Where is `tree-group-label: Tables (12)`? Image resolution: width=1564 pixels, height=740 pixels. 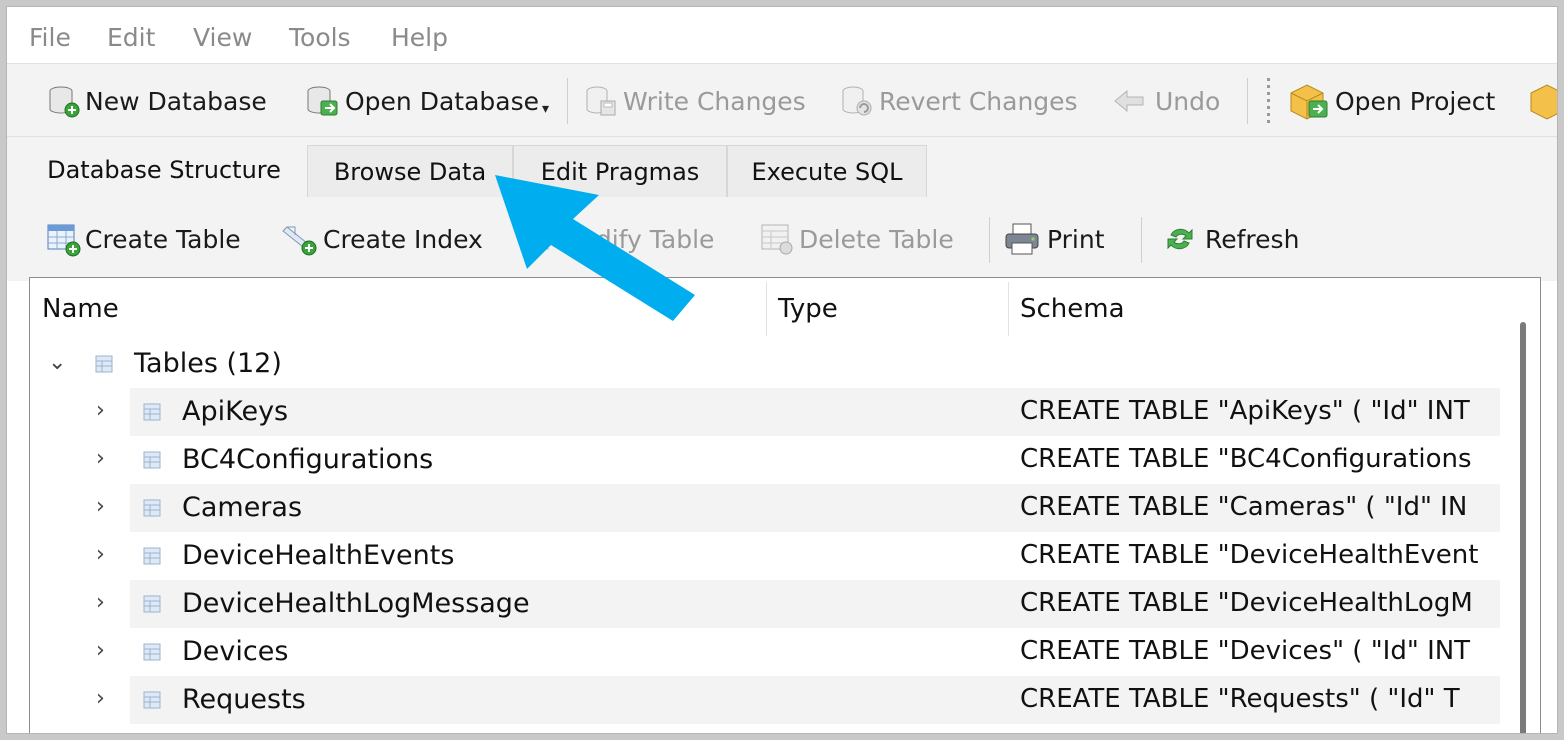
tree-group-label: Tables (12) is located at coordinates (208, 363).